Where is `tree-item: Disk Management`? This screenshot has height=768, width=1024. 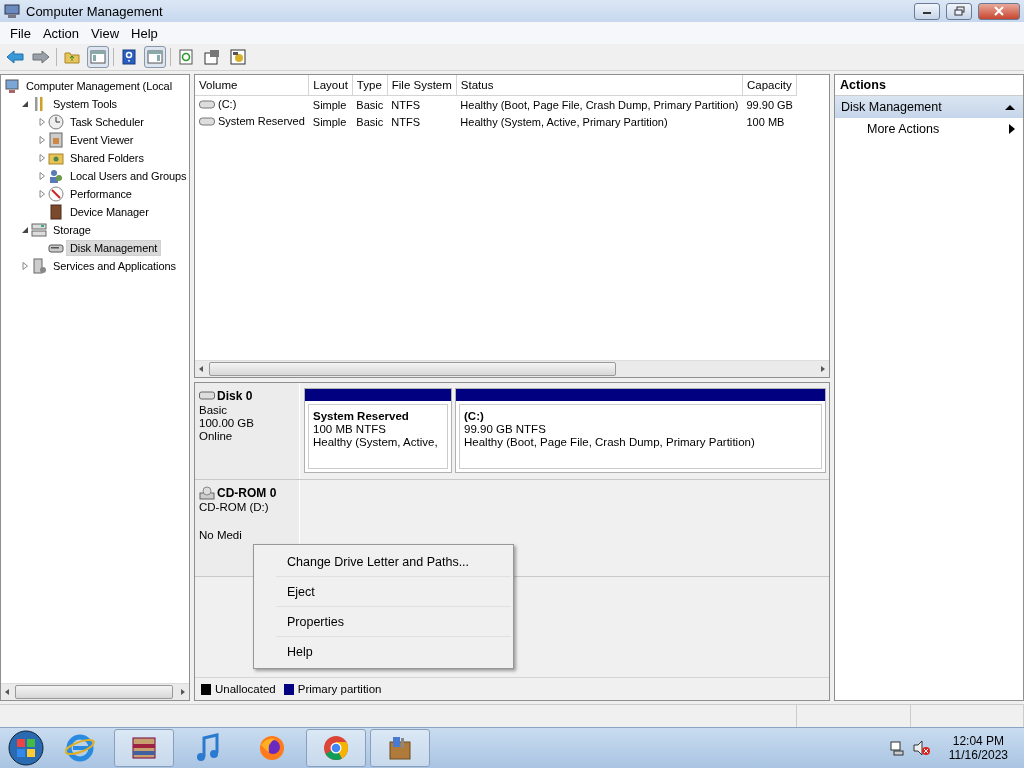 tree-item: Disk Management is located at coordinates (114, 248).